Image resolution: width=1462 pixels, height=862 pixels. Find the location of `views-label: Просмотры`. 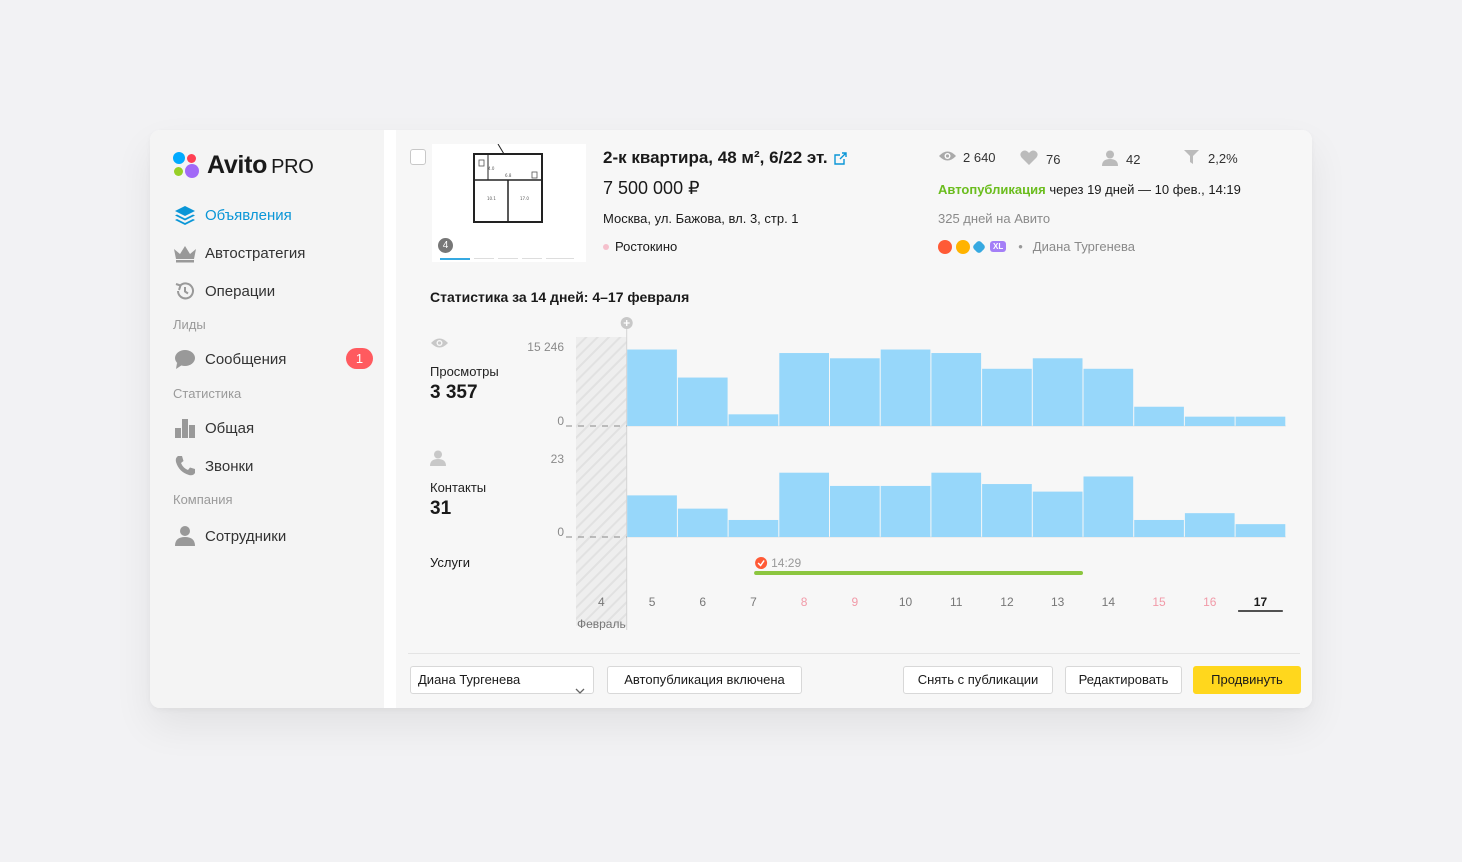

views-label: Просмотры is located at coordinates (464, 371).